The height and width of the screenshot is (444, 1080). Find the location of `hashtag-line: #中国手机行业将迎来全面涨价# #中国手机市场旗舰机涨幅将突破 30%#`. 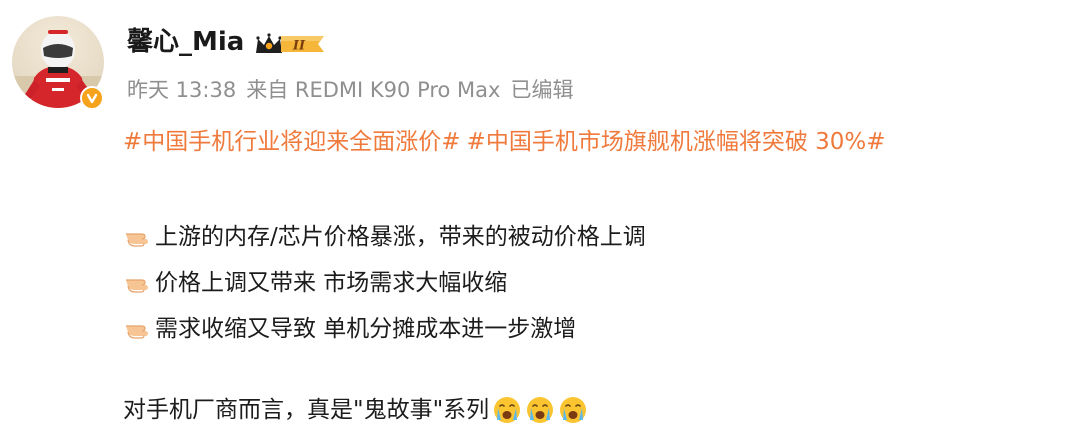

hashtag-line: #中国手机行业将迎来全面涨价# #中国手机市场旗舰机涨幅将突破 30%# is located at coordinates (593, 142).